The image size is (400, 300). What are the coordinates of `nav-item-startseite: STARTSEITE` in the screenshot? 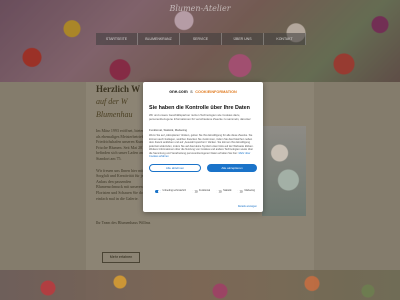 It's located at (117, 39).